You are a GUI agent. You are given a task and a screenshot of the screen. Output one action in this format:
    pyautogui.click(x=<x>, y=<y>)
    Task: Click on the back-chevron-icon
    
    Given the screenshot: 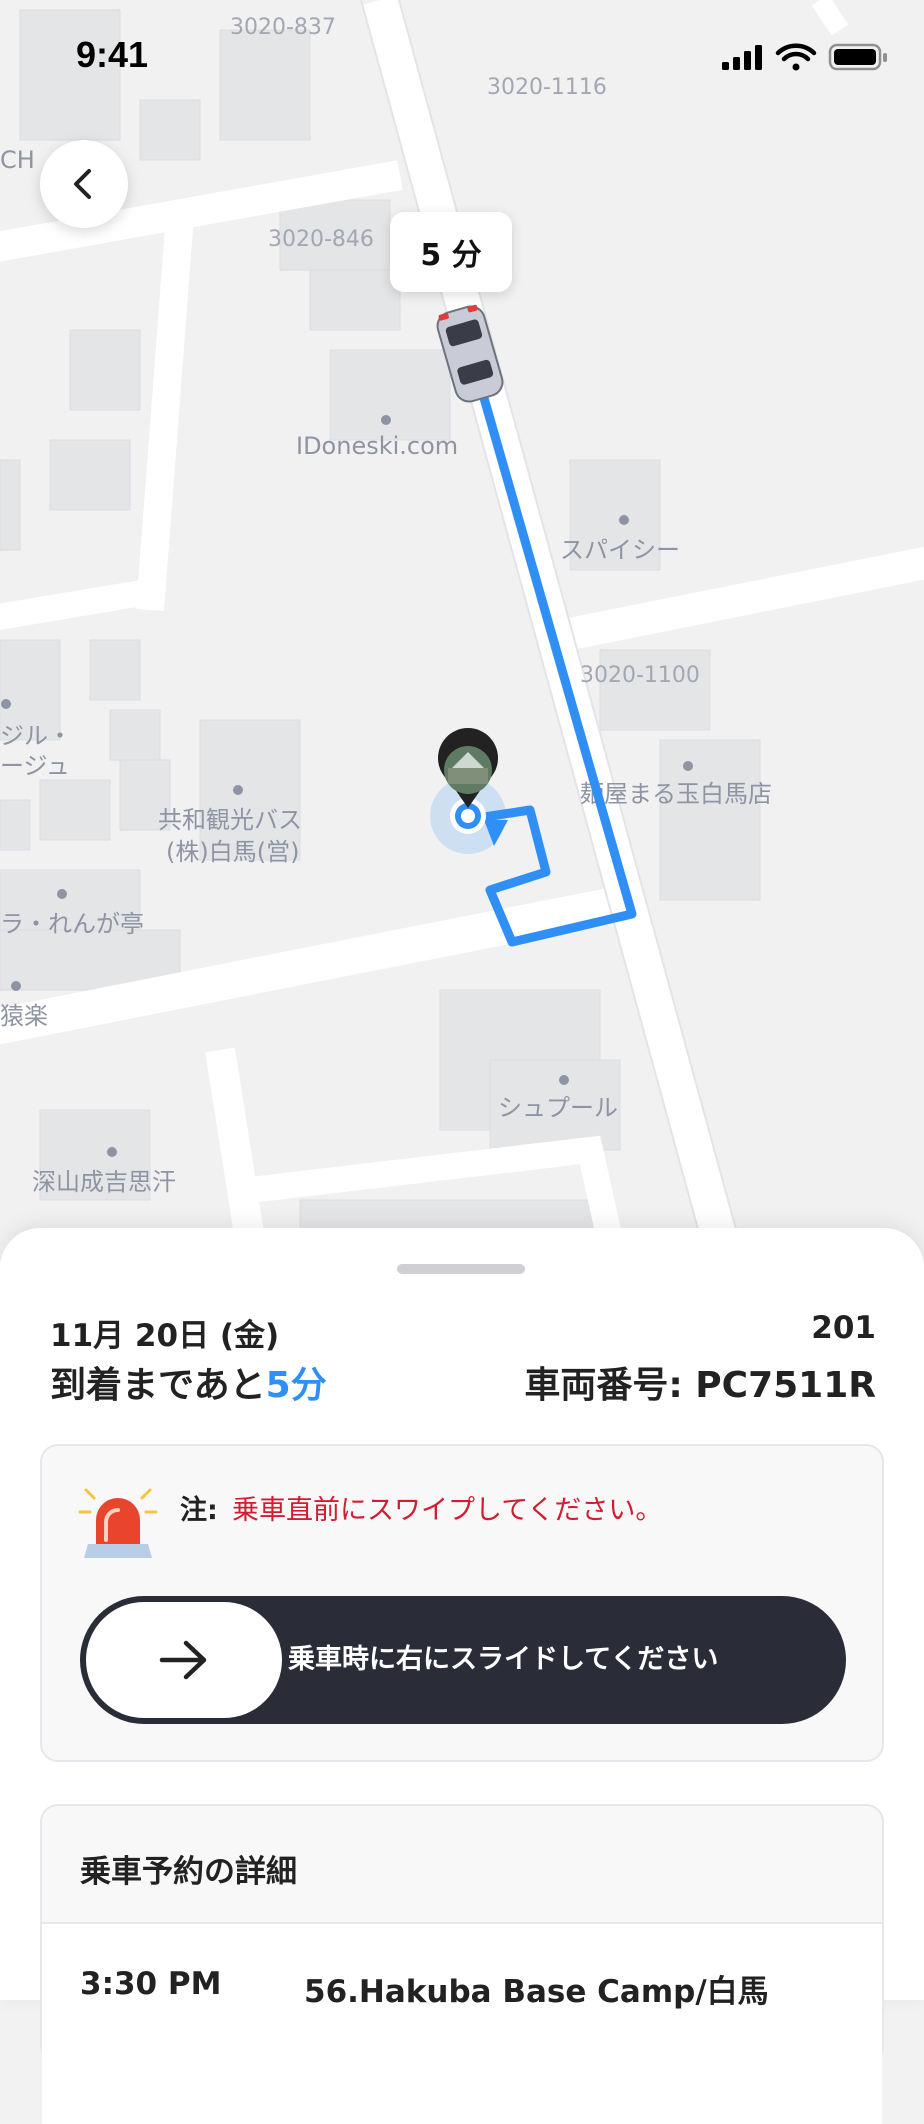 What is the action you would take?
    pyautogui.click(x=82, y=184)
    